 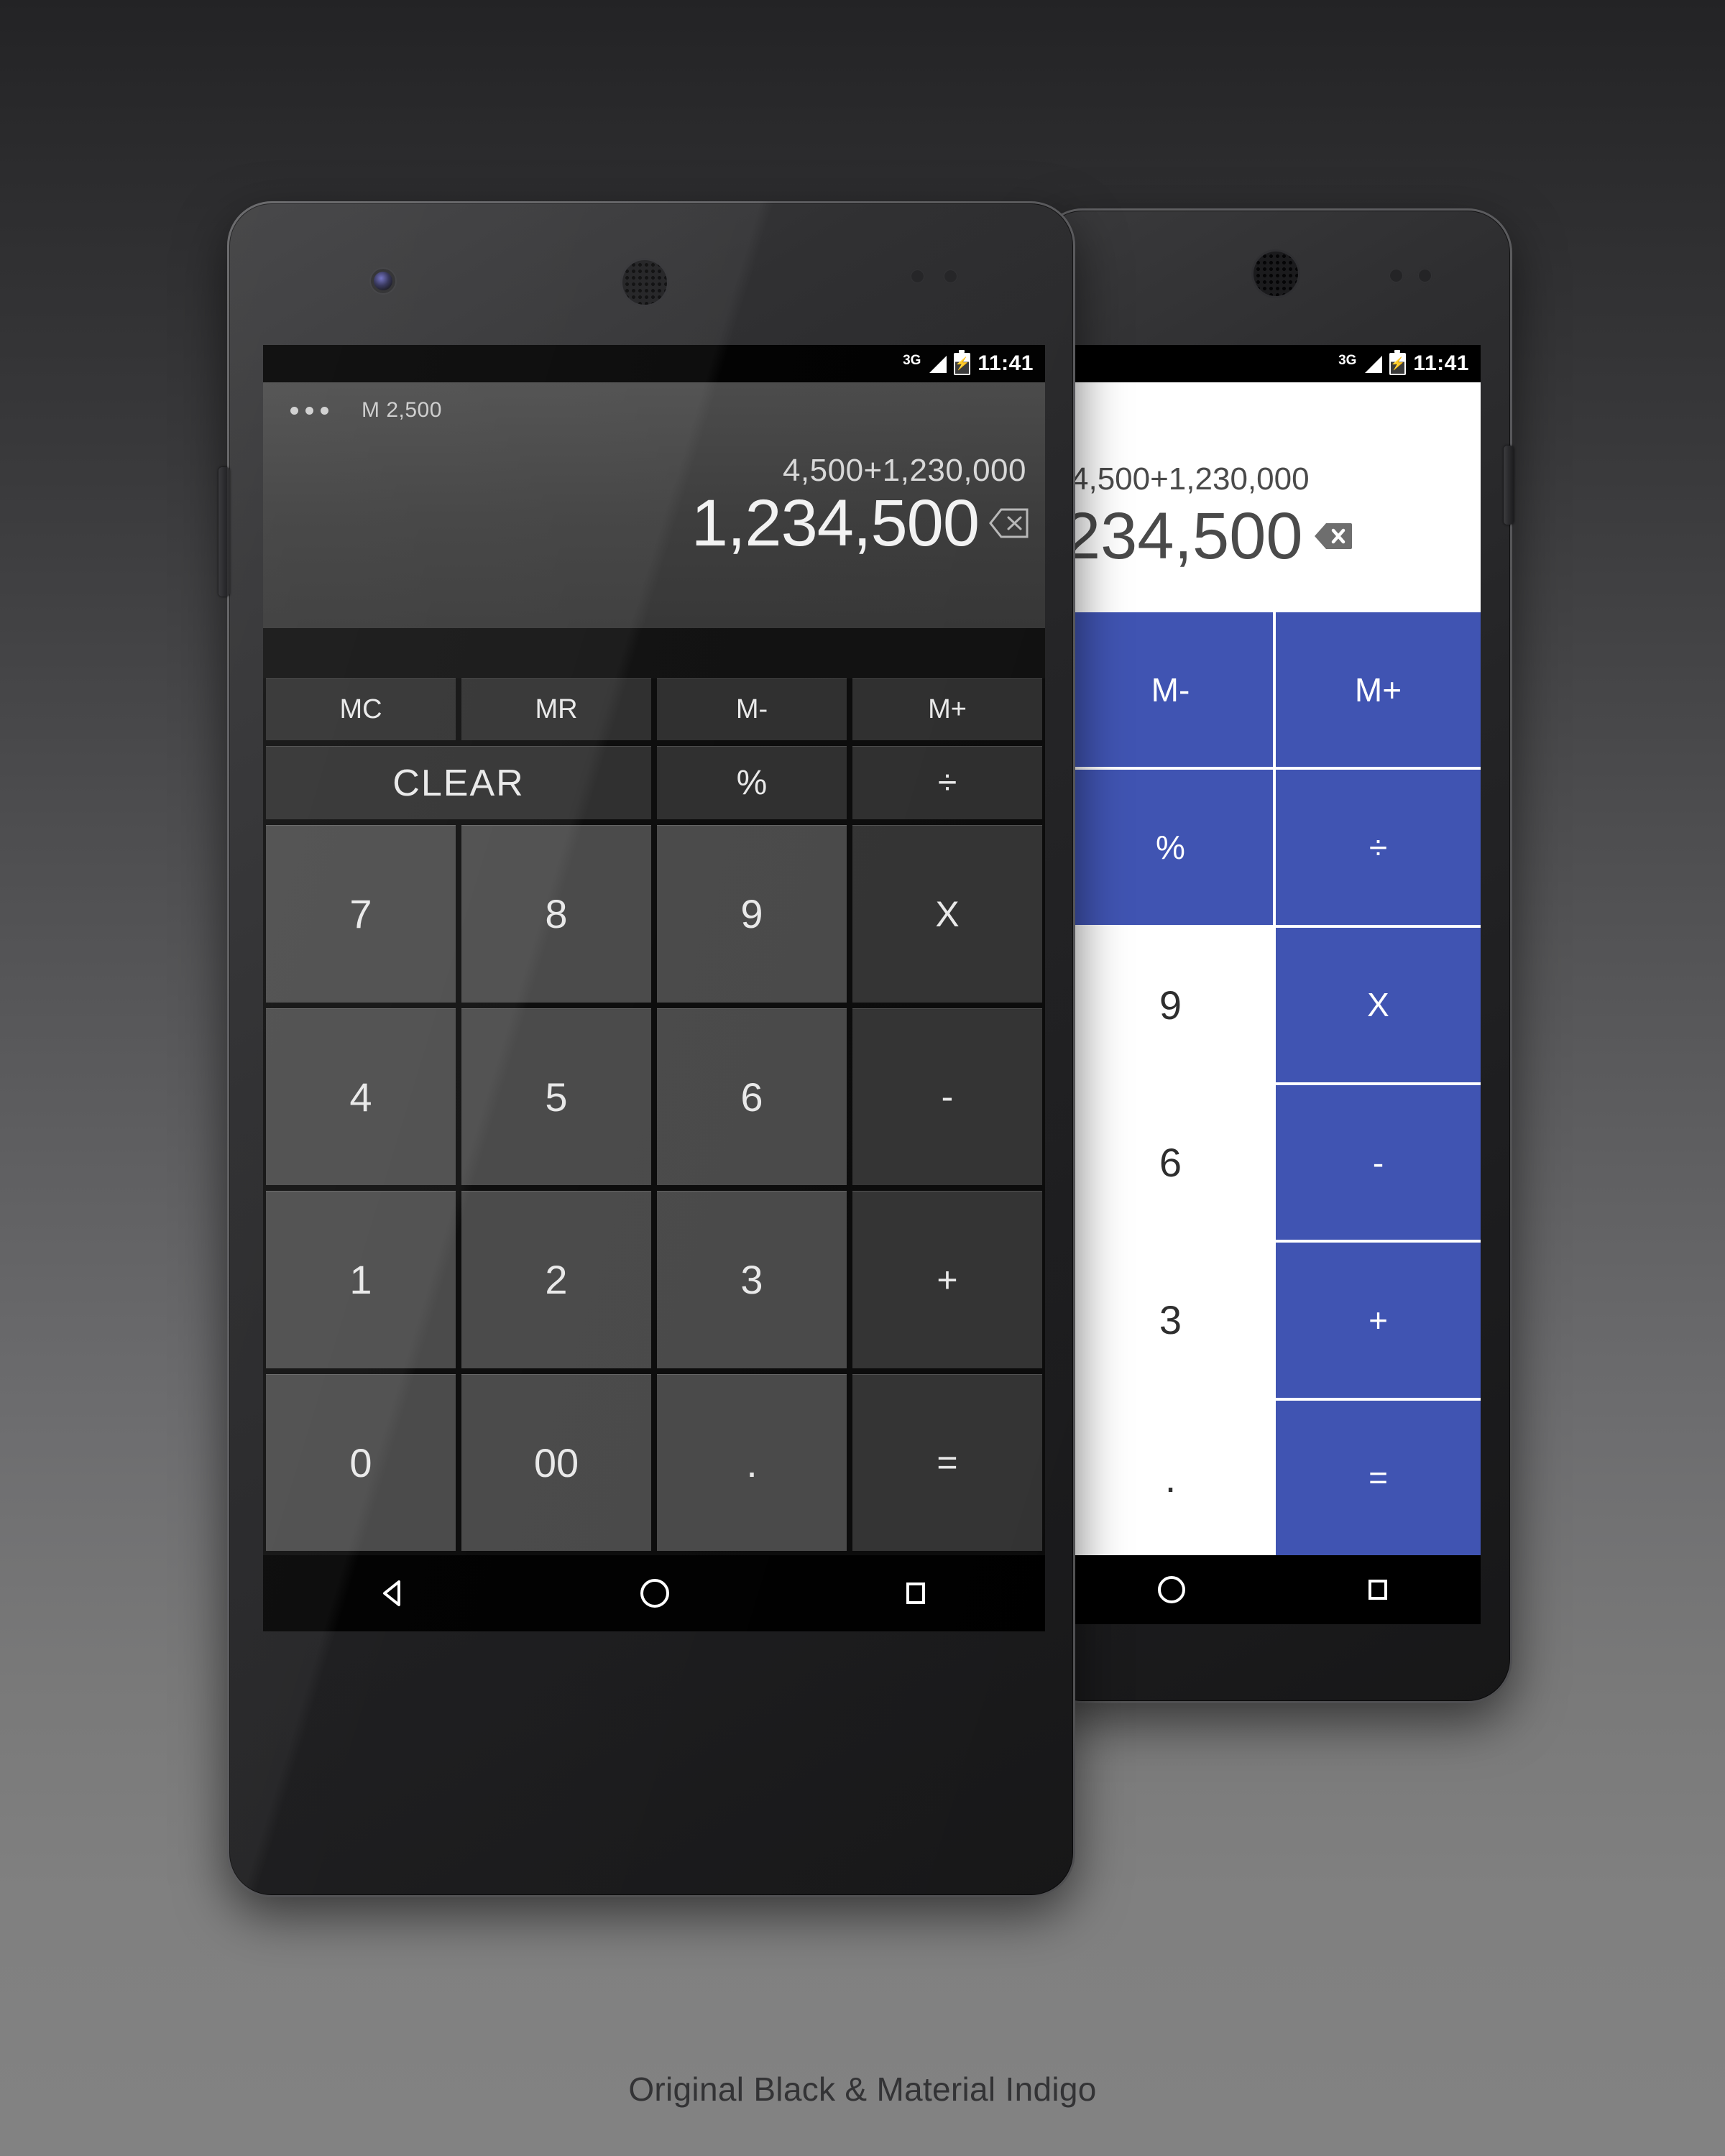 What do you see at coordinates (361, 1096) in the screenshot?
I see `key-4: 4` at bounding box center [361, 1096].